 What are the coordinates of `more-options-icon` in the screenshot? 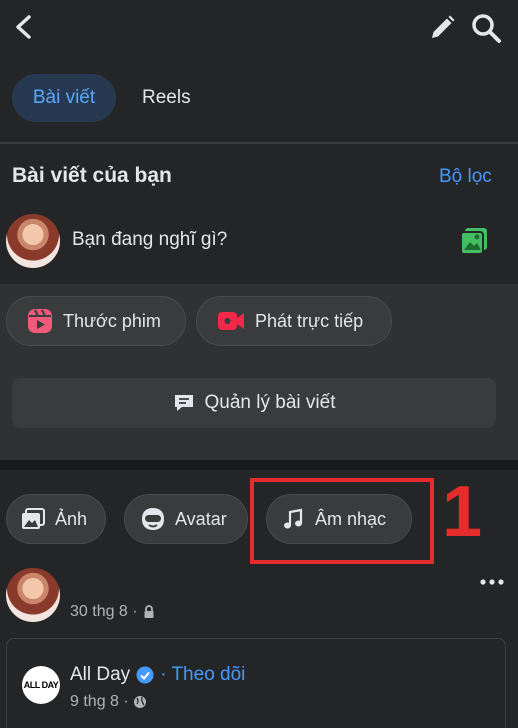 It's located at (492, 582).